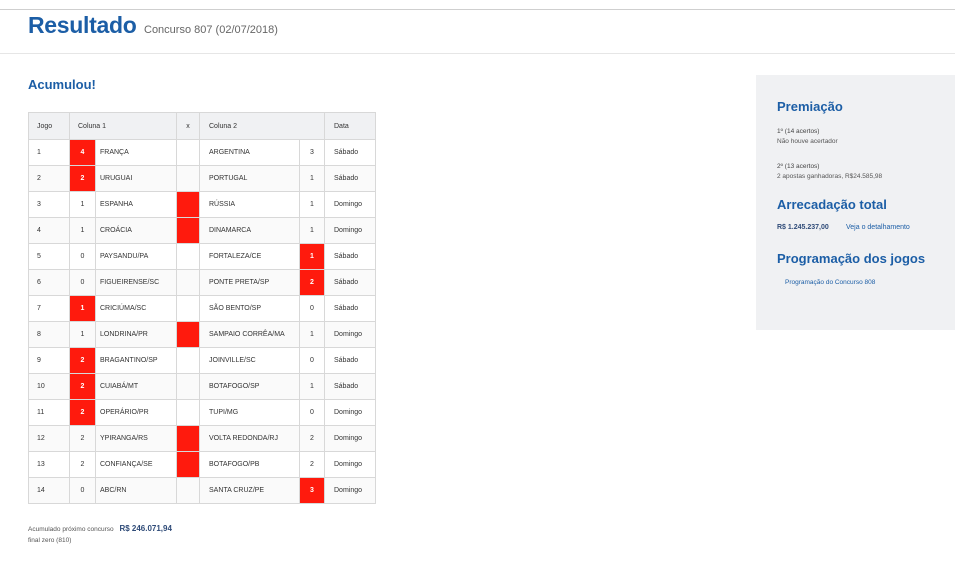 Image resolution: width=955 pixels, height=585 pixels. What do you see at coordinates (249, 490) in the screenshot?
I see `away-team: SANTA CRUZ/PE` at bounding box center [249, 490].